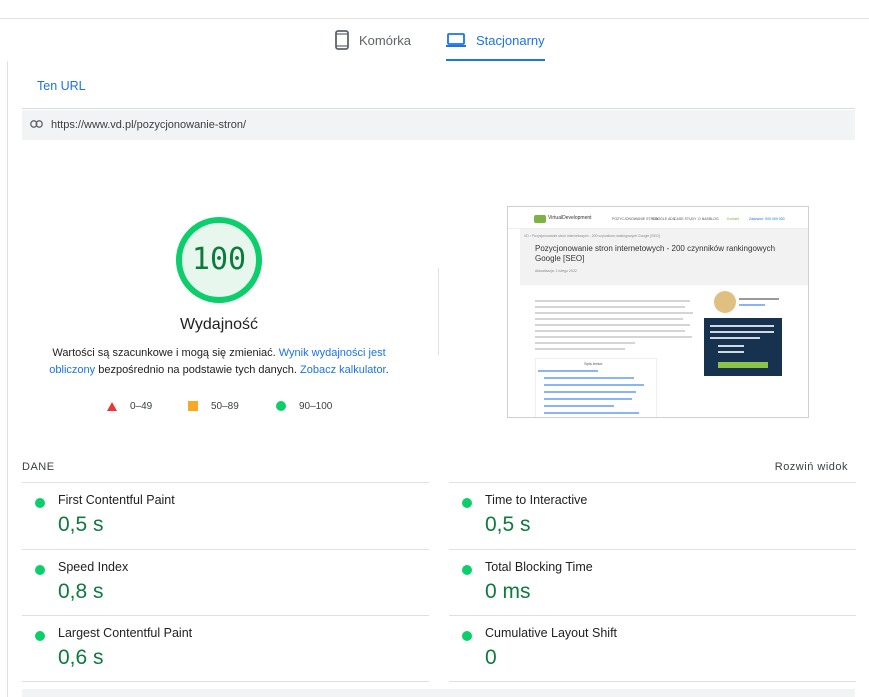 The width and height of the screenshot is (869, 697). Describe the element at coordinates (149, 125) in the screenshot. I see `analyzed-url: https://www.vd.pl/pozycjonowanie-stron/` at that location.